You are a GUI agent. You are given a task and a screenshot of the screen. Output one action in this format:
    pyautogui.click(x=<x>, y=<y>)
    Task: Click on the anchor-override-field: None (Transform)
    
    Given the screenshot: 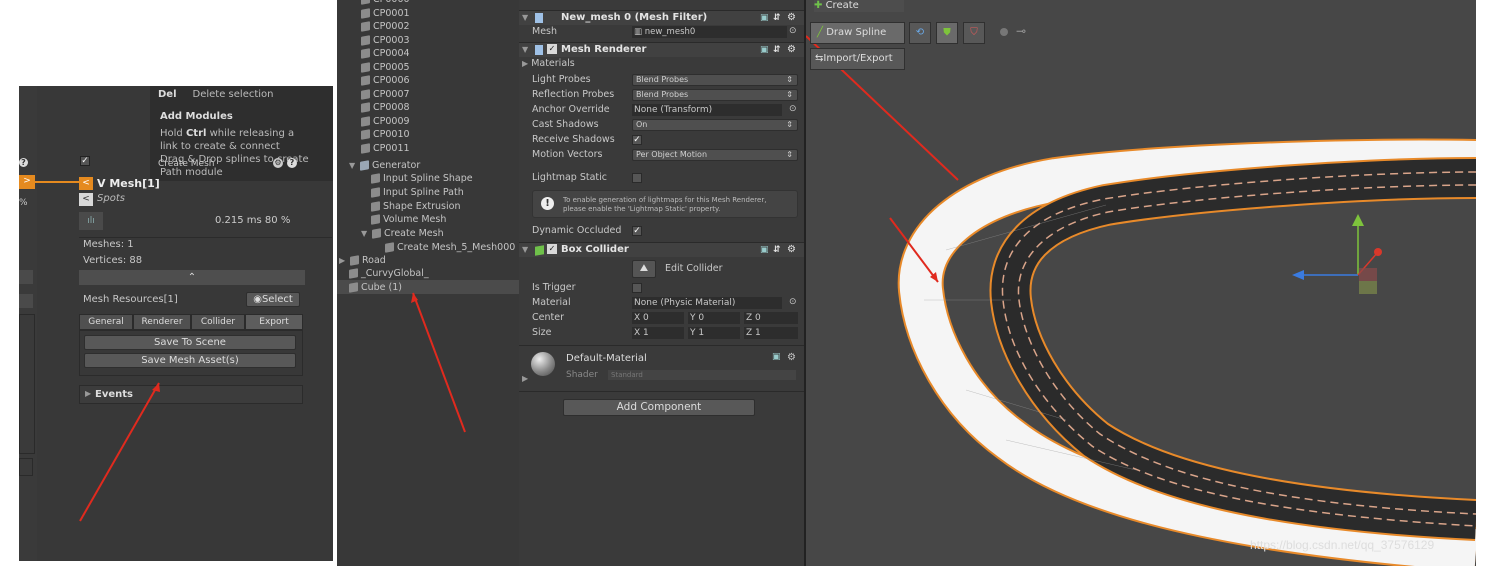 What is the action you would take?
    pyautogui.click(x=707, y=110)
    